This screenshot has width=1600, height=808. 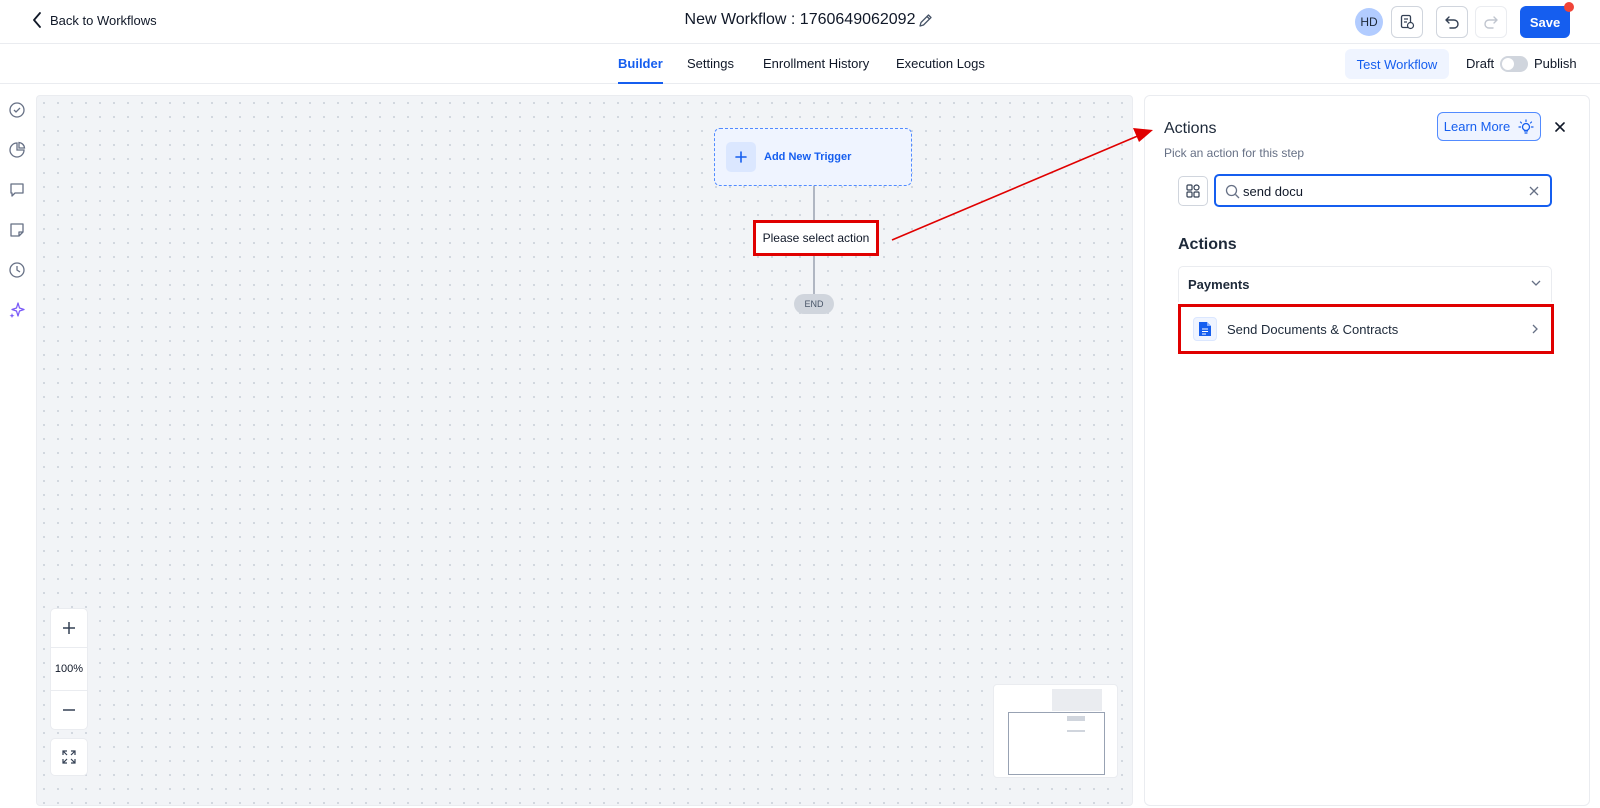 I want to click on chevron-down-icon, so click(x=1536, y=283).